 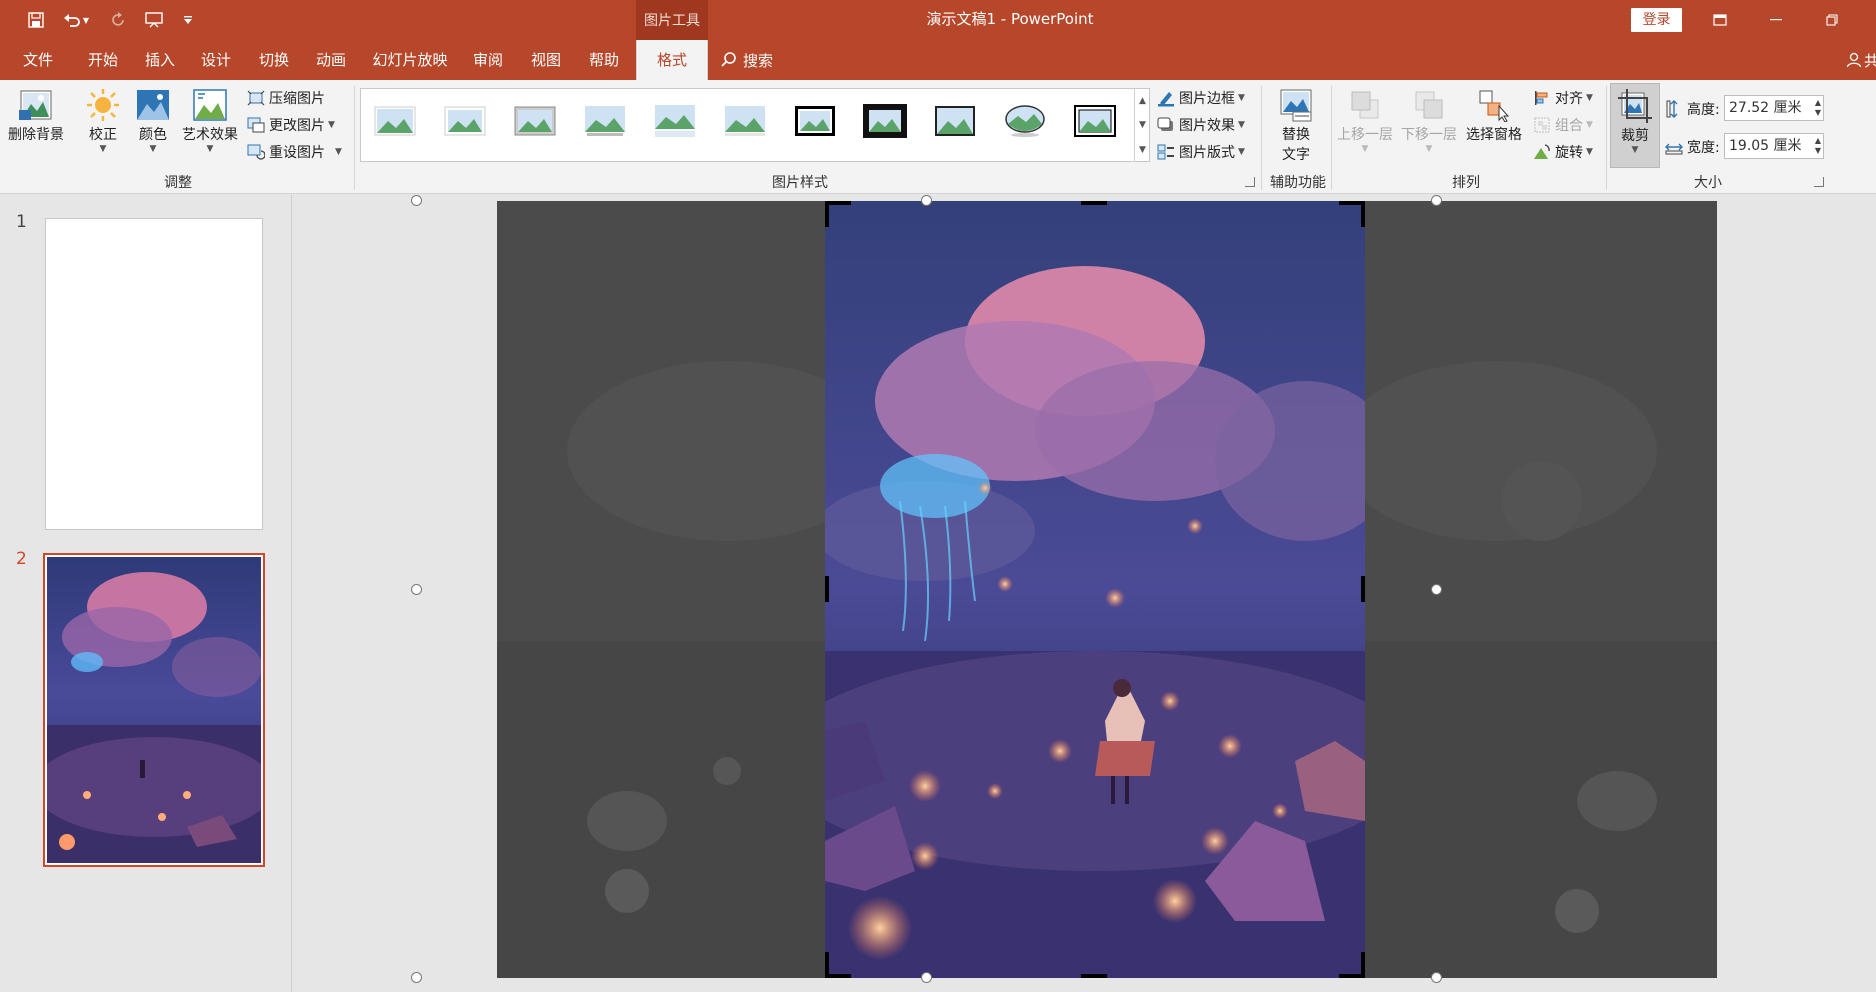 What do you see at coordinates (1720, 20) in the screenshot?
I see `ribbon-display-options-icon` at bounding box center [1720, 20].